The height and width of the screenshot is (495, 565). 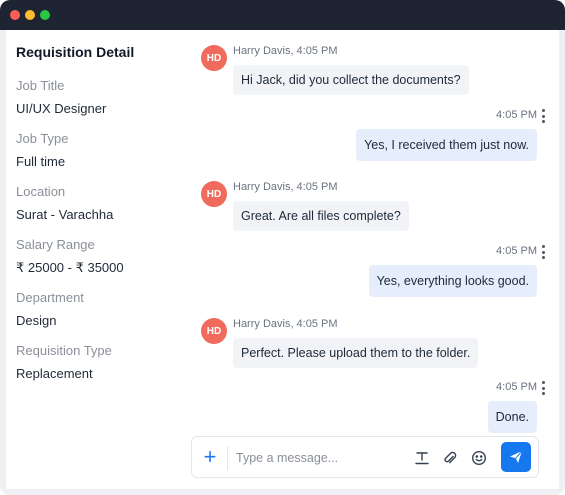 I want to click on outgoing-message: 4:05 PM Yes, I received them just now., so click(x=389, y=140).